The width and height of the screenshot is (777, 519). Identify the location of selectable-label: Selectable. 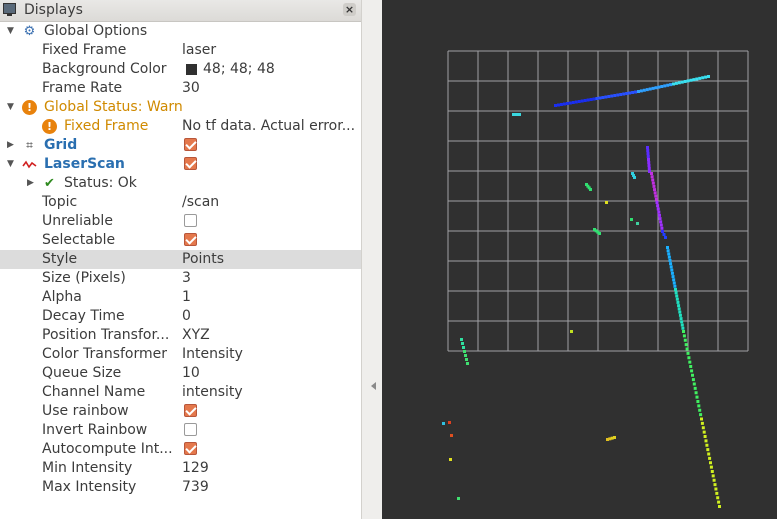
(79, 240).